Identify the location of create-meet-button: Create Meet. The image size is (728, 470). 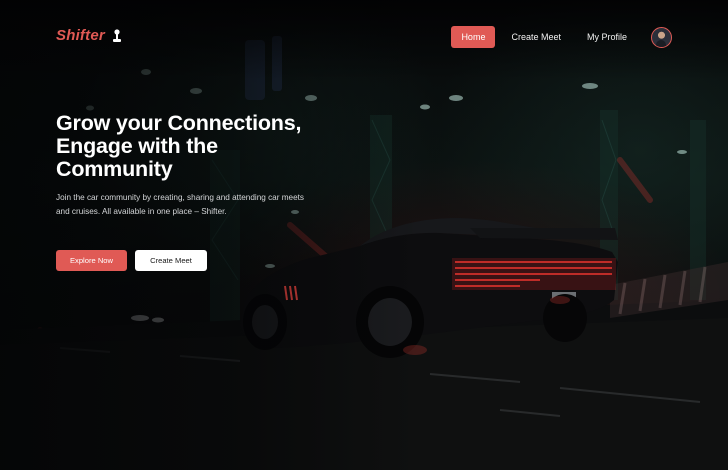
(171, 260).